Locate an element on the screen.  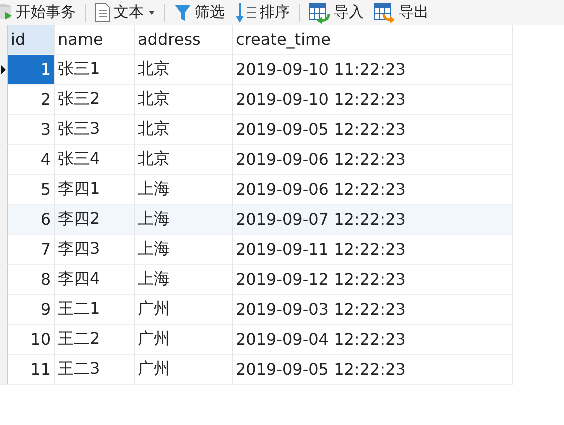
table-cell: 2019-09-12 12:22:23 is located at coordinates (373, 280).